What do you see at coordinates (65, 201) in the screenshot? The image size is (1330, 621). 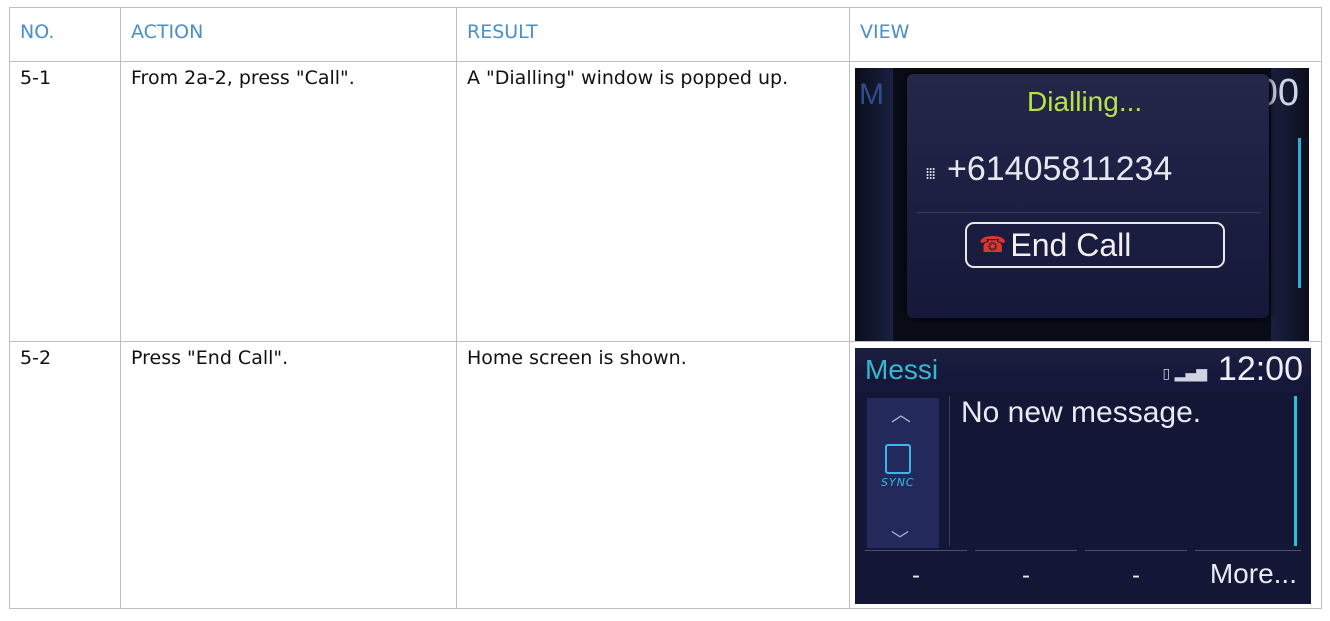 I see `row-no: 5-1` at bounding box center [65, 201].